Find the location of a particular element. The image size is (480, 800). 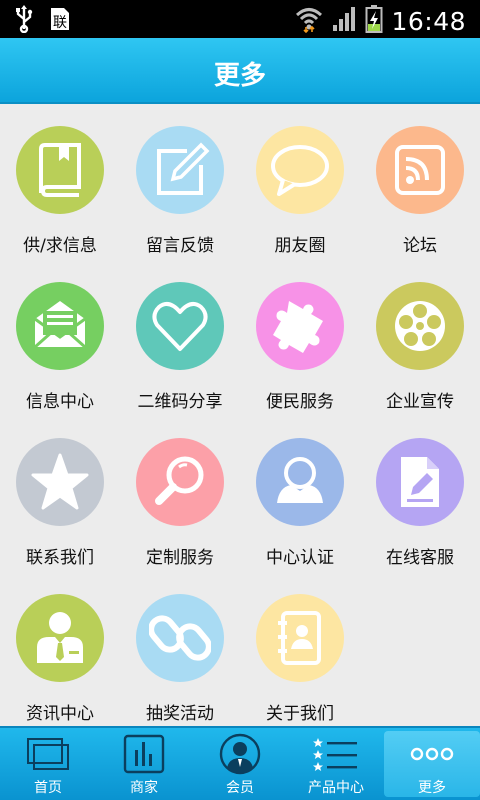

menu-item-public-service: 便民服务 is located at coordinates (300, 338).